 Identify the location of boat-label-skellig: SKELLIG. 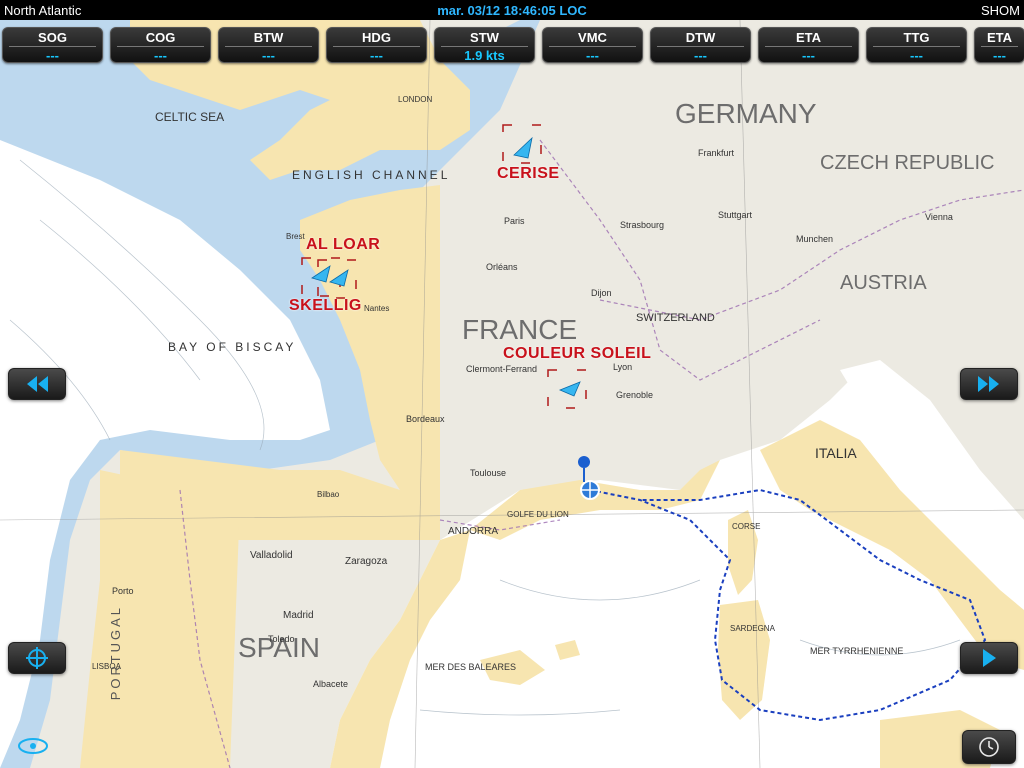
(325, 306).